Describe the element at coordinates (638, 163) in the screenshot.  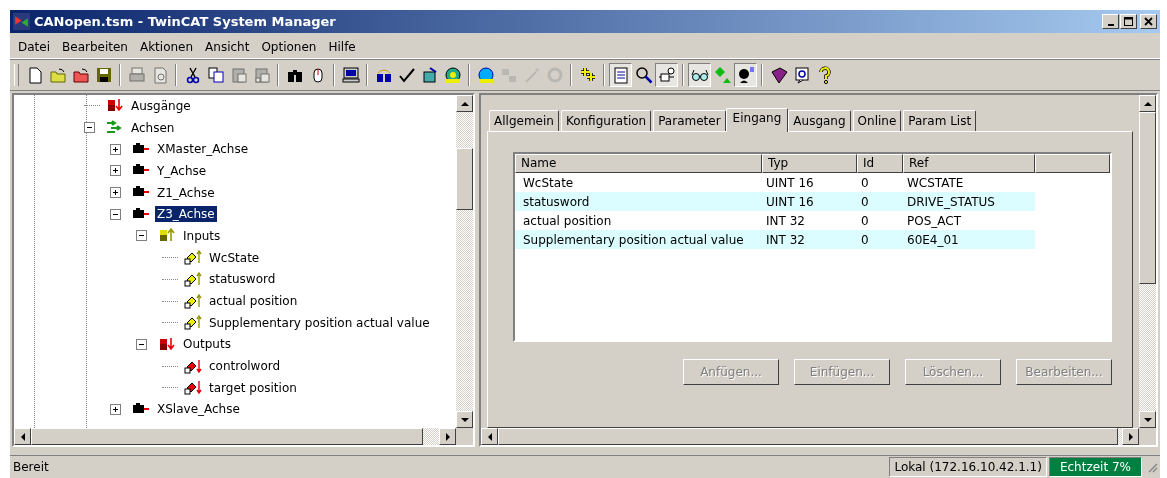
I see `column-header: Name` at that location.